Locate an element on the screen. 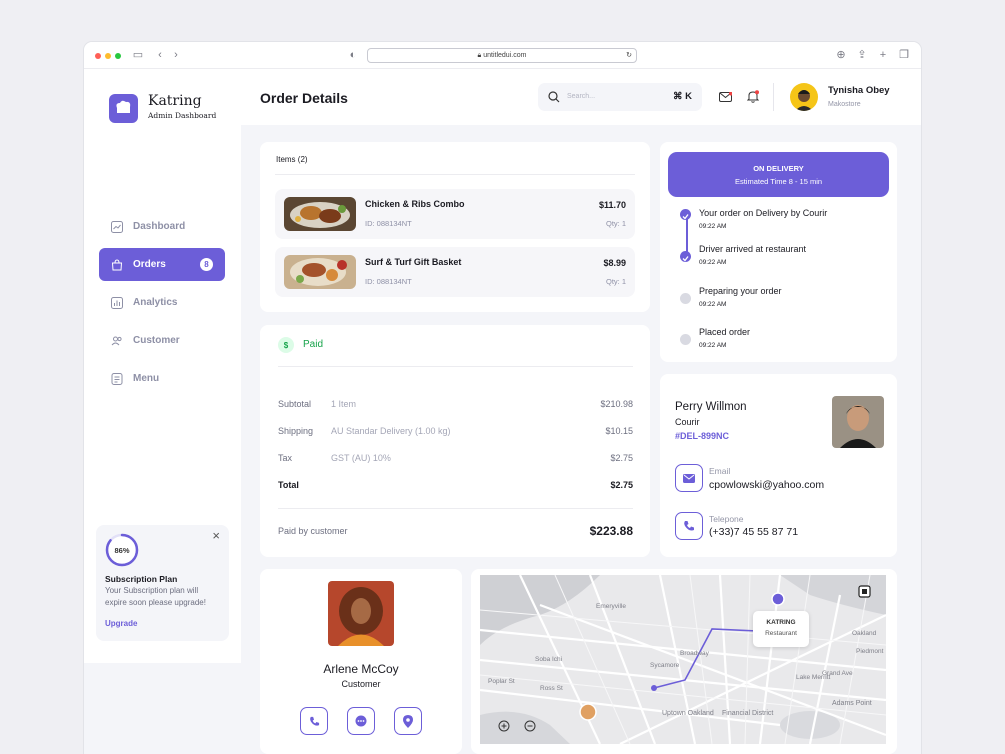 This screenshot has width=1005, height=754. back-icon: ‹ is located at coordinates (160, 55).